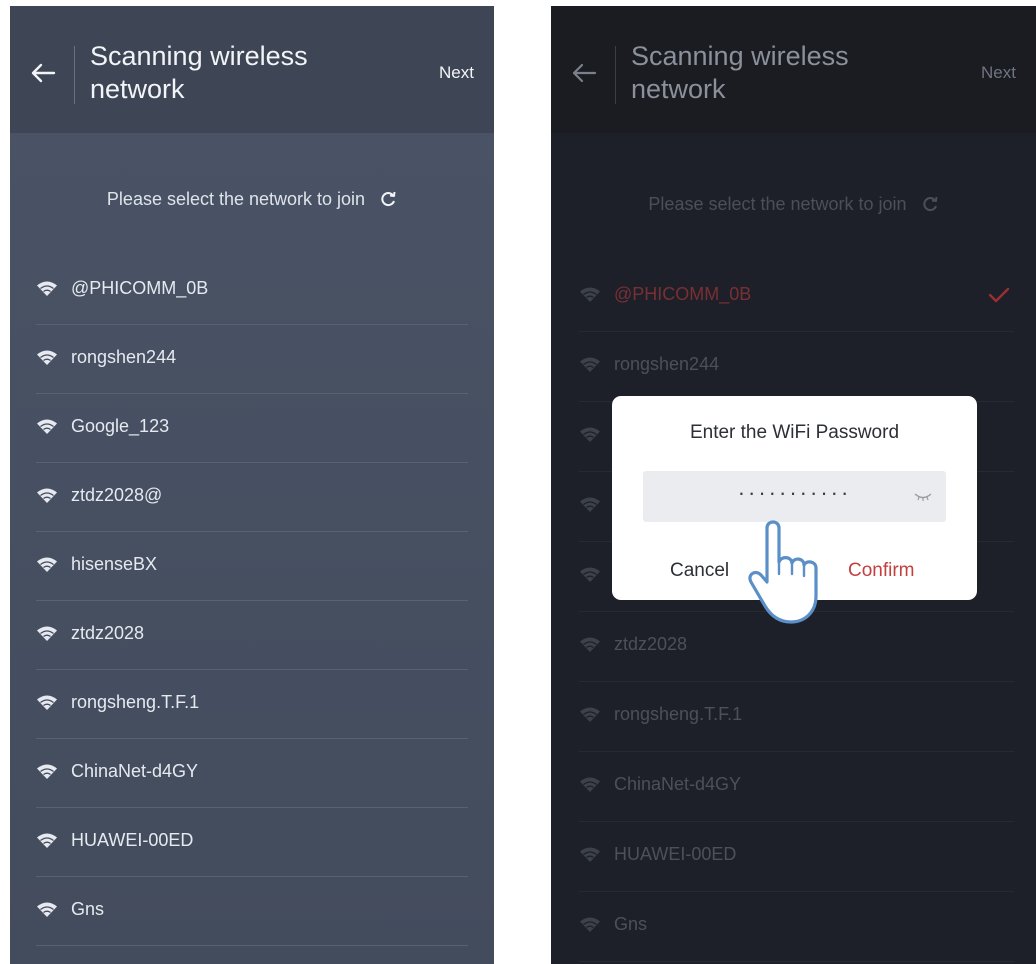 The width and height of the screenshot is (1036, 964). What do you see at coordinates (120, 426) in the screenshot?
I see `network-name: Google_123` at bounding box center [120, 426].